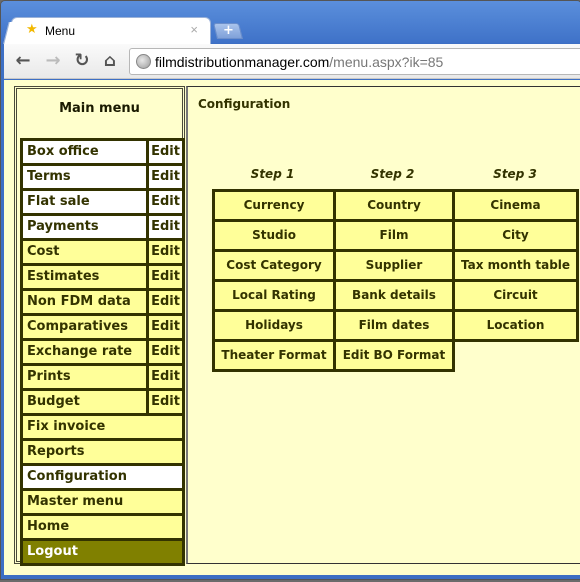 The image size is (580, 582). Describe the element at coordinates (244, 104) in the screenshot. I see `page-title: Configuration` at that location.